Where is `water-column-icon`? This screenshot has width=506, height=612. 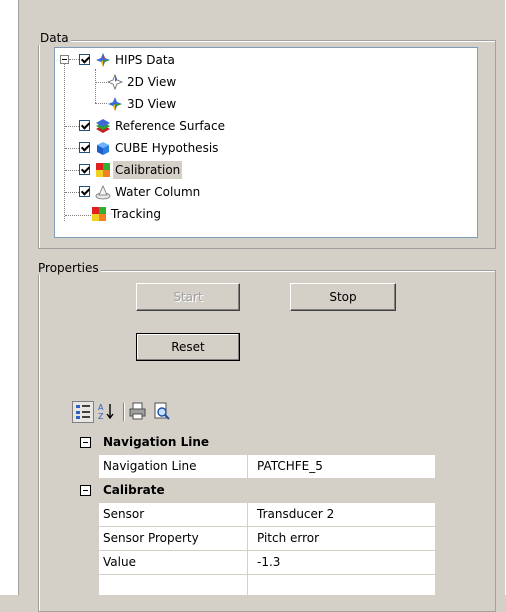 water-column-icon is located at coordinates (103, 192).